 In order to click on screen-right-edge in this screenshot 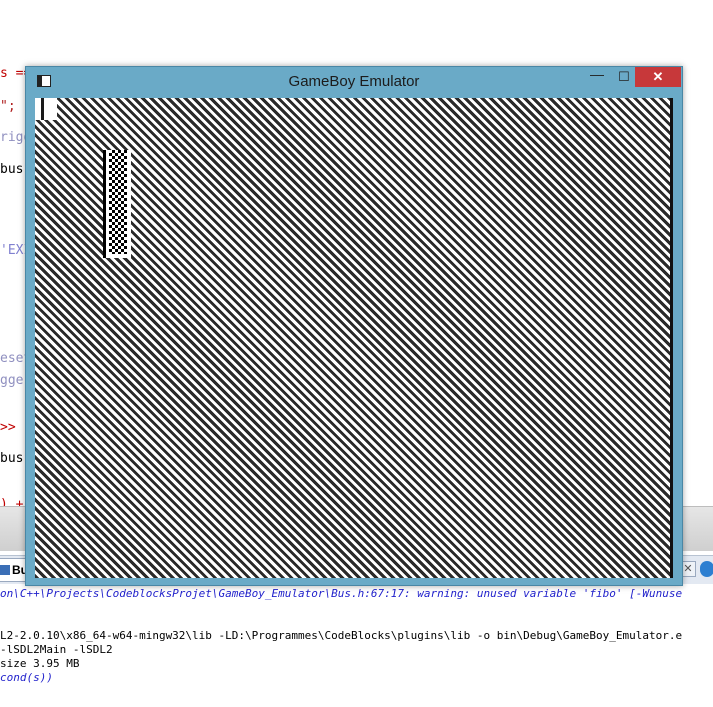, I will do `click(671, 338)`.